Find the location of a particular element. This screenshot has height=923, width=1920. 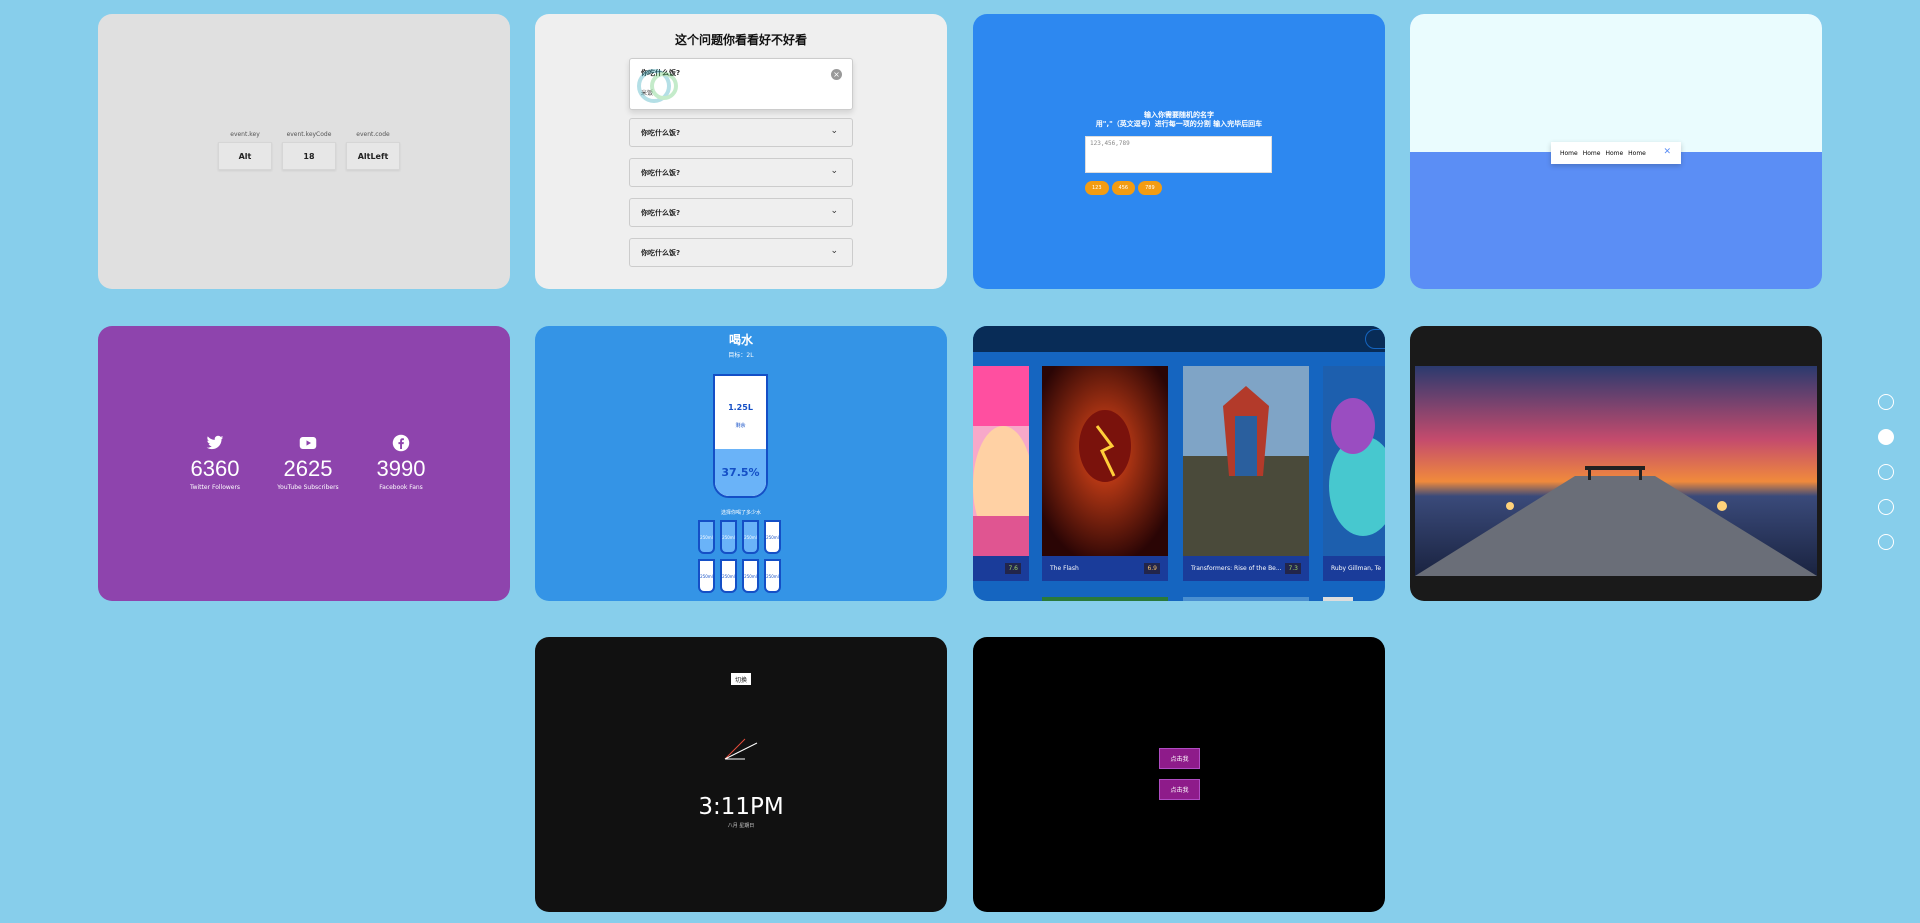

counter-label: YouTube Subscribers is located at coordinates (308, 487).